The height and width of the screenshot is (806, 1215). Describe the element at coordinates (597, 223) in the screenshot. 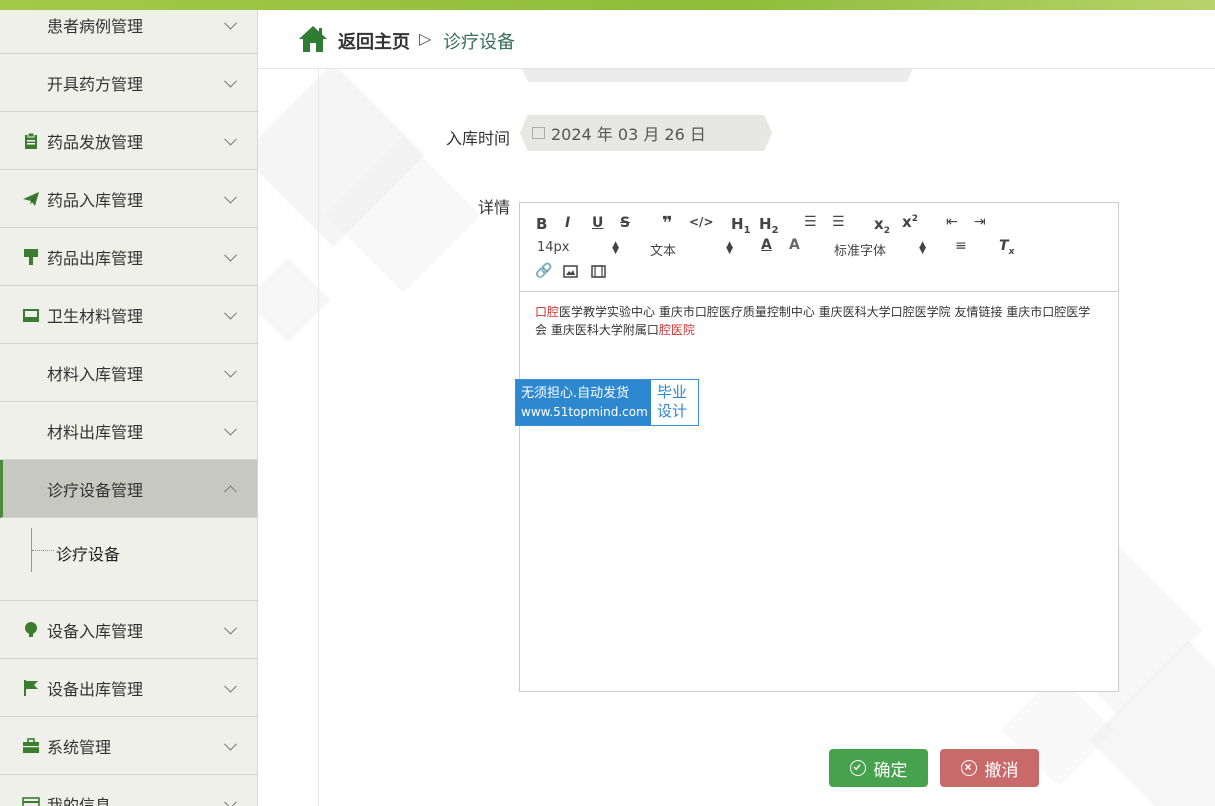

I see `underline-icon: U` at that location.